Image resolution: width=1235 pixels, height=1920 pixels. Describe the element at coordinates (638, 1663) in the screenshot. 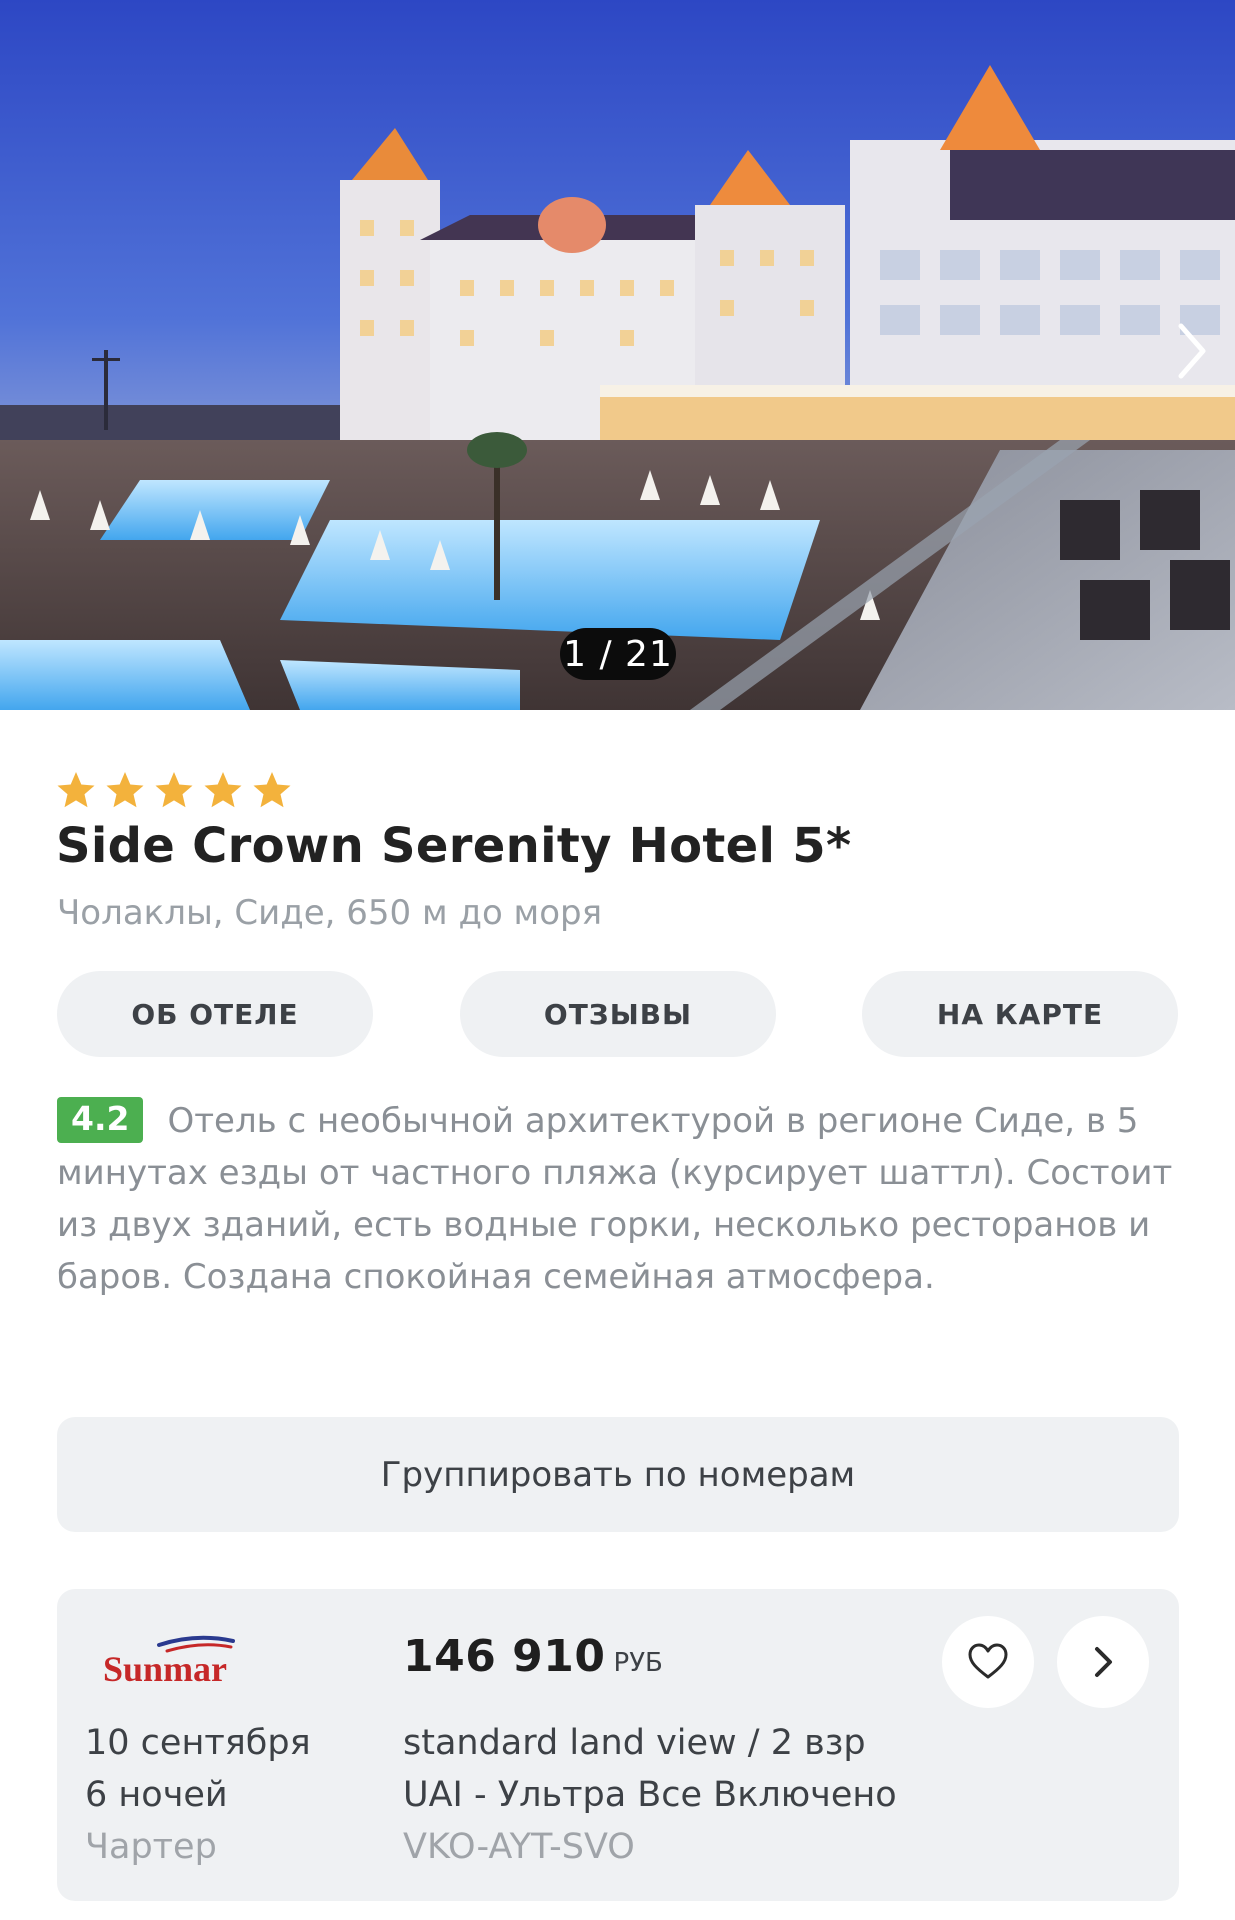

I see `price-currency: РУБ` at that location.